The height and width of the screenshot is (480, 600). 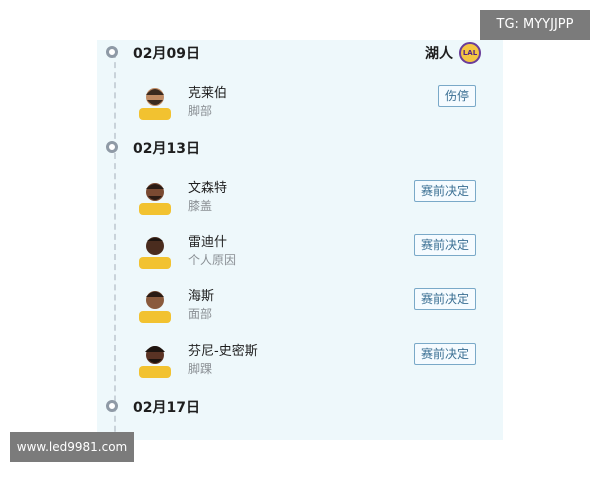 What do you see at coordinates (200, 314) in the screenshot?
I see `injury-reason: 面部` at bounding box center [200, 314].